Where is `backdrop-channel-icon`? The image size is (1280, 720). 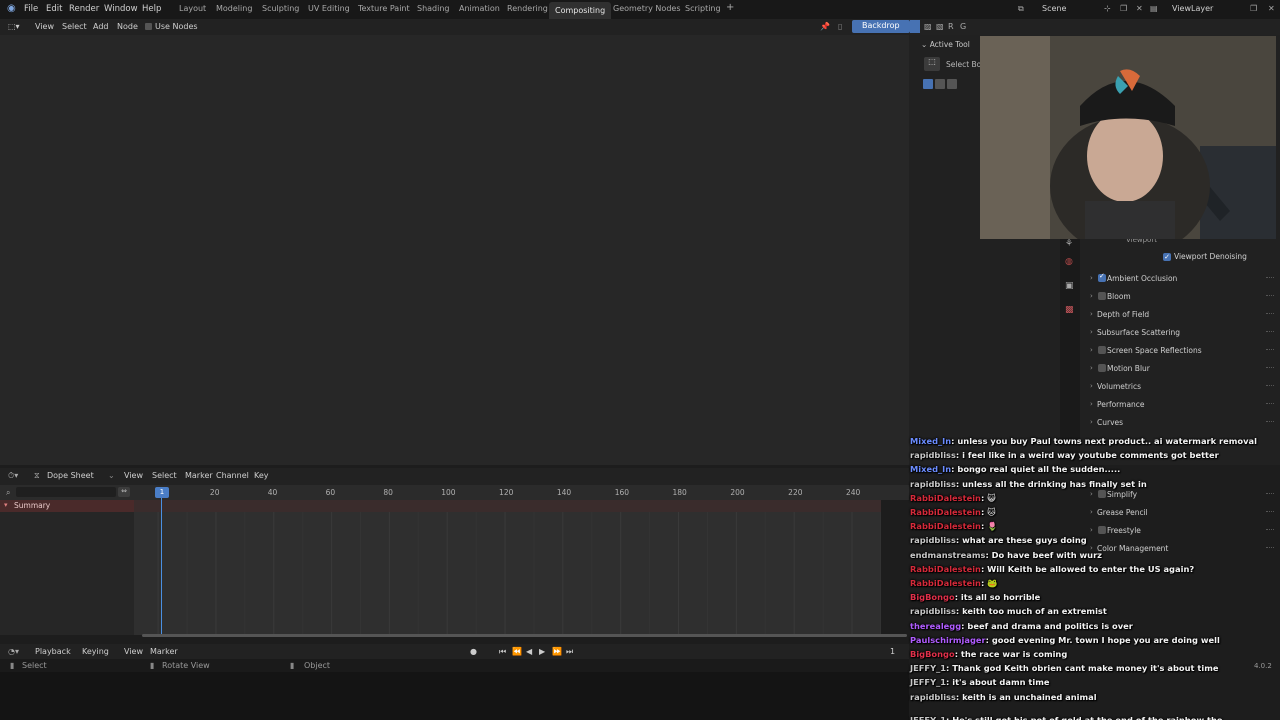 backdrop-channel-icon is located at coordinates (915, 26).